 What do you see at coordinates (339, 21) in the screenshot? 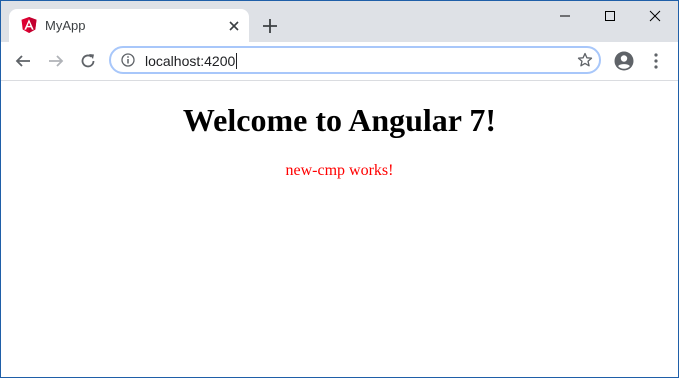
I see `title-bar: MyApp` at bounding box center [339, 21].